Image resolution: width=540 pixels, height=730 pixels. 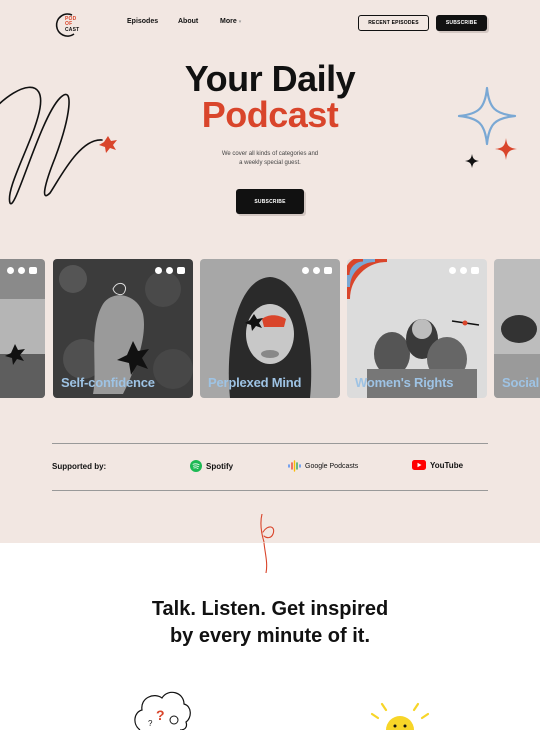 I want to click on episode-card: Social, so click(x=517, y=328).